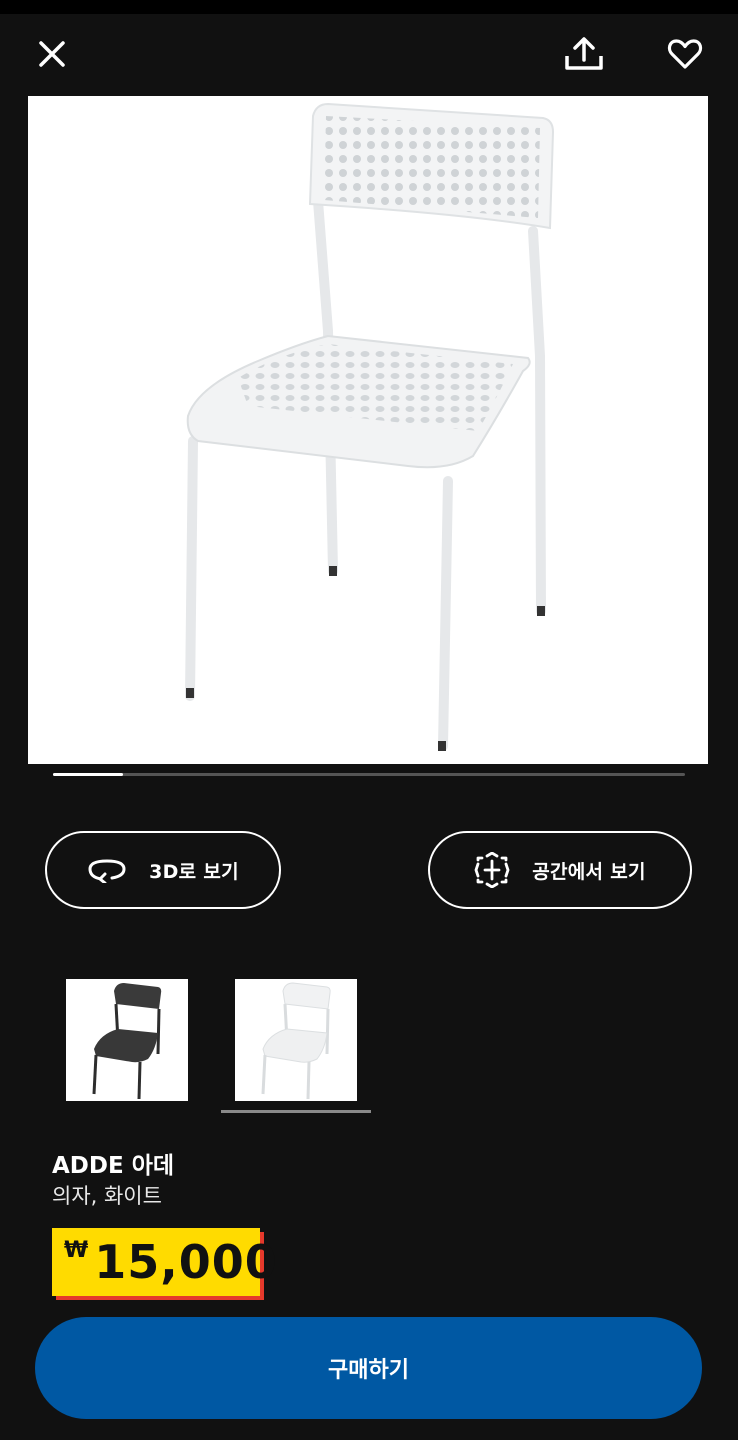  Describe the element at coordinates (296, 1111) in the screenshot. I see `selected-variant-indicator` at that location.